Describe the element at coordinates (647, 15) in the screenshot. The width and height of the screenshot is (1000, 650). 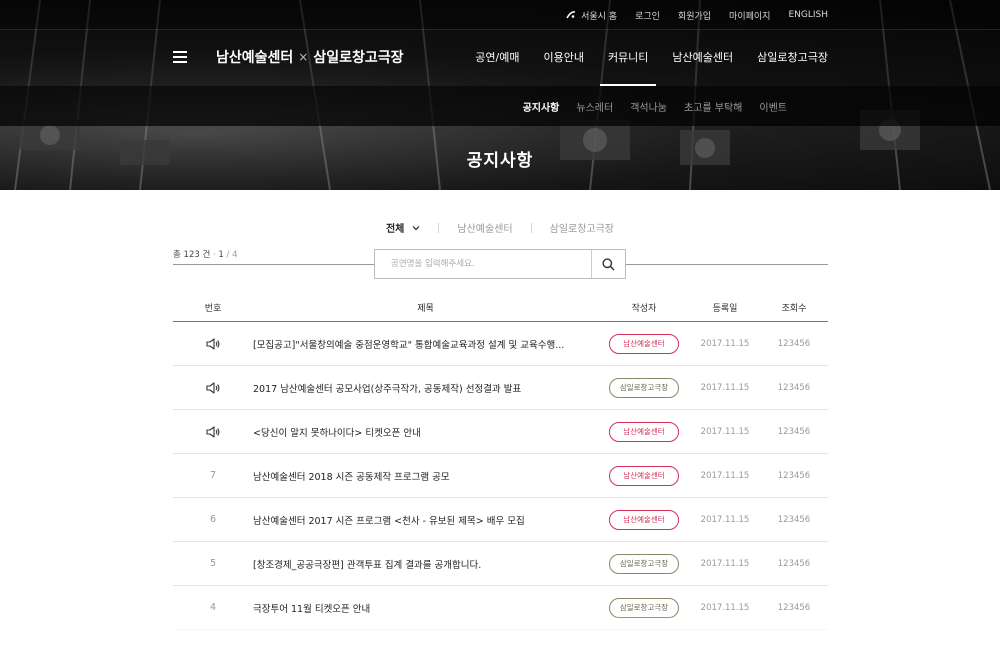
I see `login-link: 로그인` at that location.